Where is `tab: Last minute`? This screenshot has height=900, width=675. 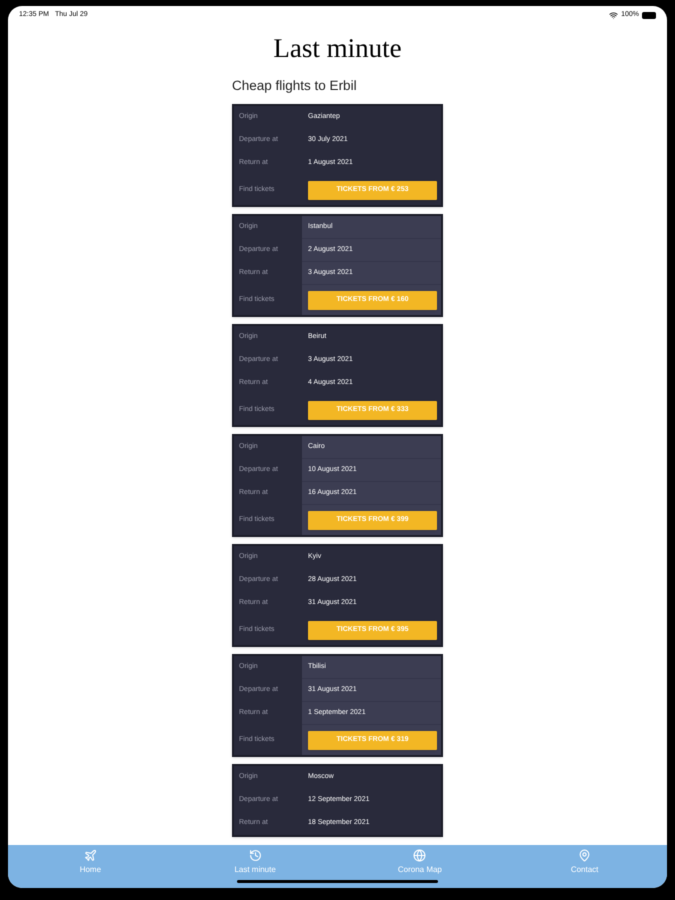
tab: Last minute is located at coordinates (255, 862).